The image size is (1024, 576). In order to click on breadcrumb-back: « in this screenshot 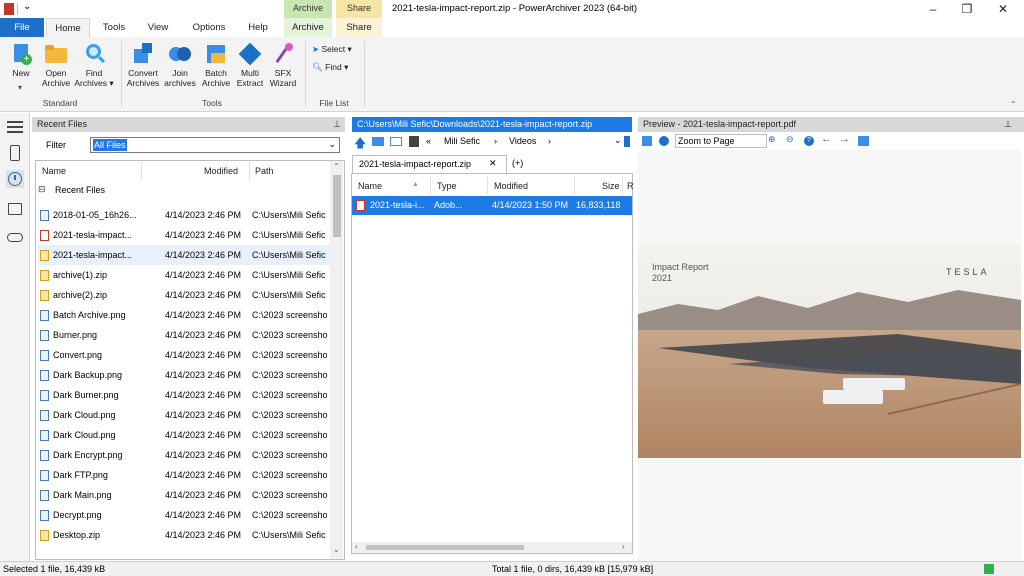, I will do `click(428, 141)`.